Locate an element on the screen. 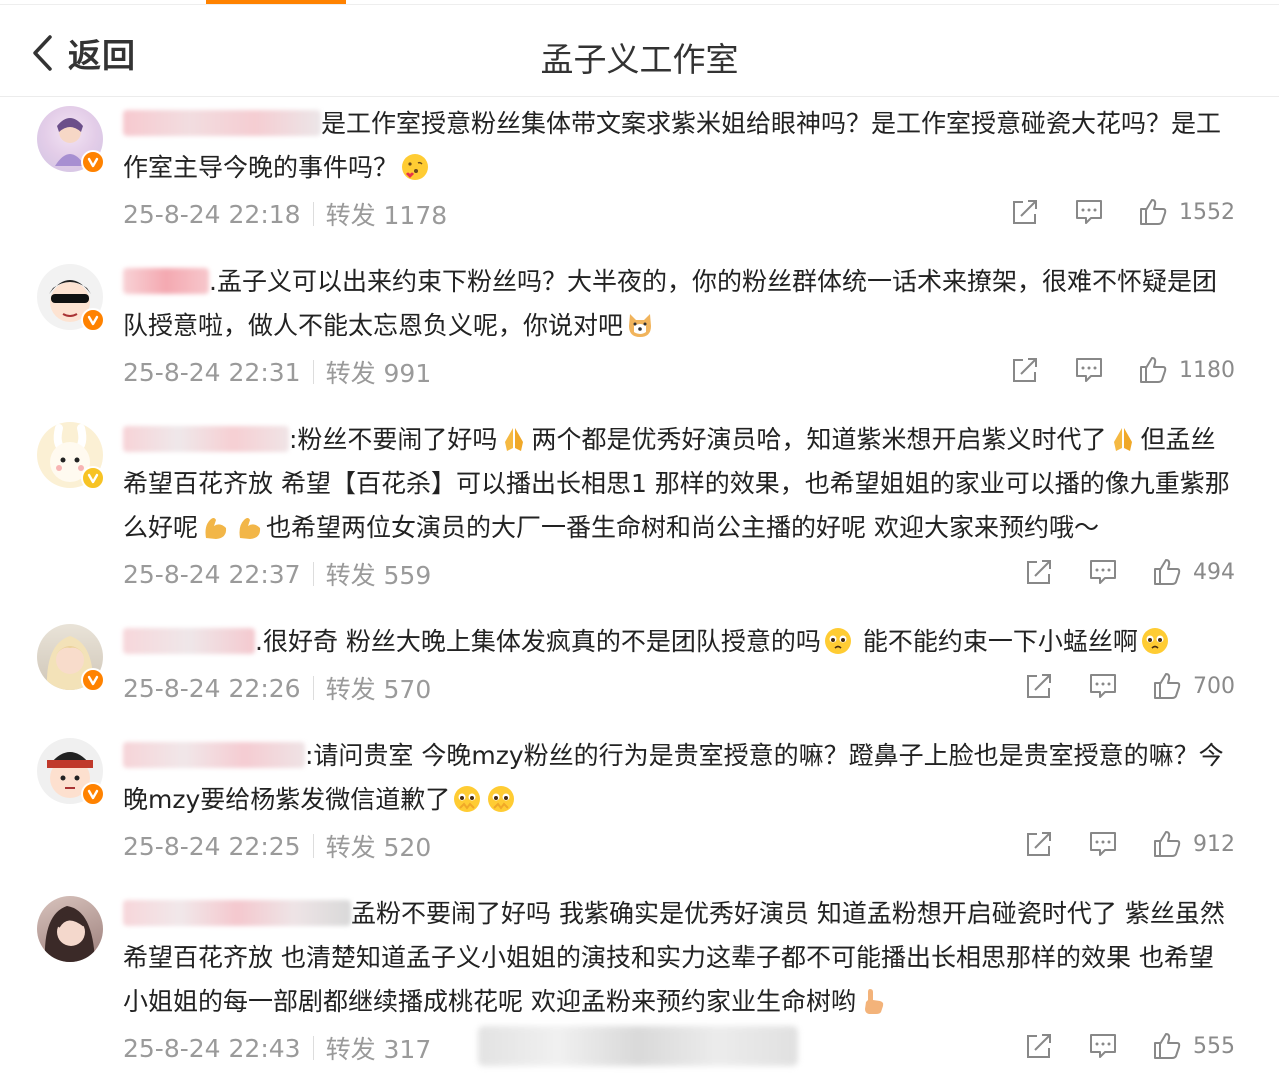 The height and width of the screenshot is (1074, 1279). dog-face-icon is located at coordinates (640, 325).